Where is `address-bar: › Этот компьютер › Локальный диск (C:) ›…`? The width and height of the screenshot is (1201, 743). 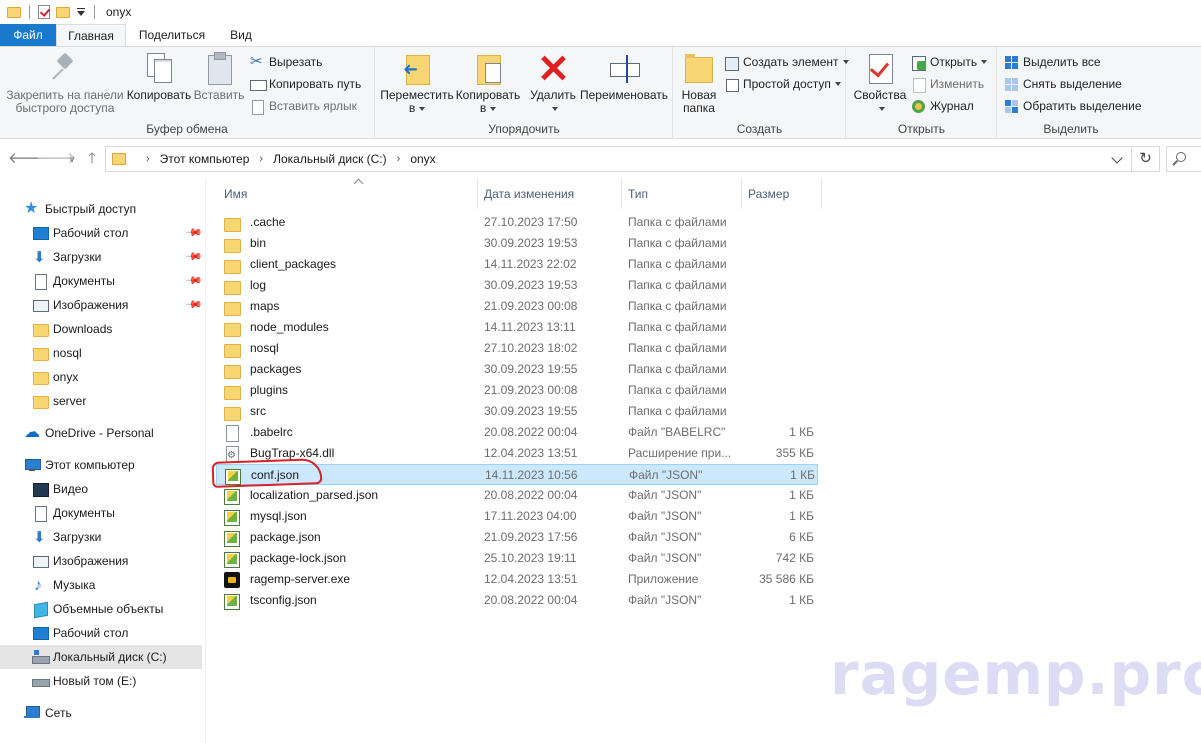
address-bar: › Этот компьютер › Локальный диск (C:) ›… is located at coordinates (618, 159).